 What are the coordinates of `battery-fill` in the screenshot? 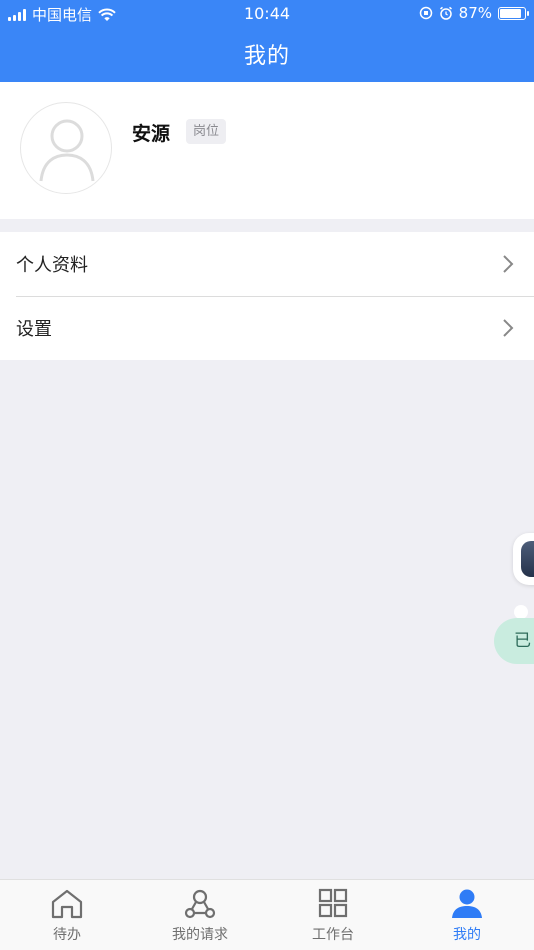 It's located at (510, 13).